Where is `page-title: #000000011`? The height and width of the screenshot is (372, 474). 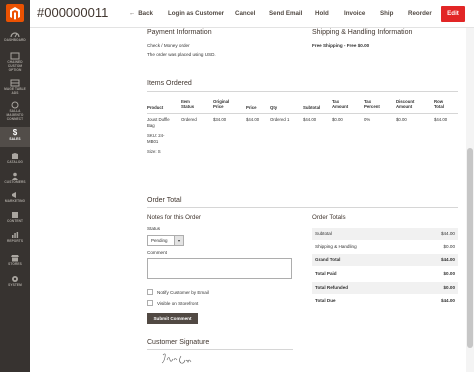
page-title: #000000011 is located at coordinates (73, 12).